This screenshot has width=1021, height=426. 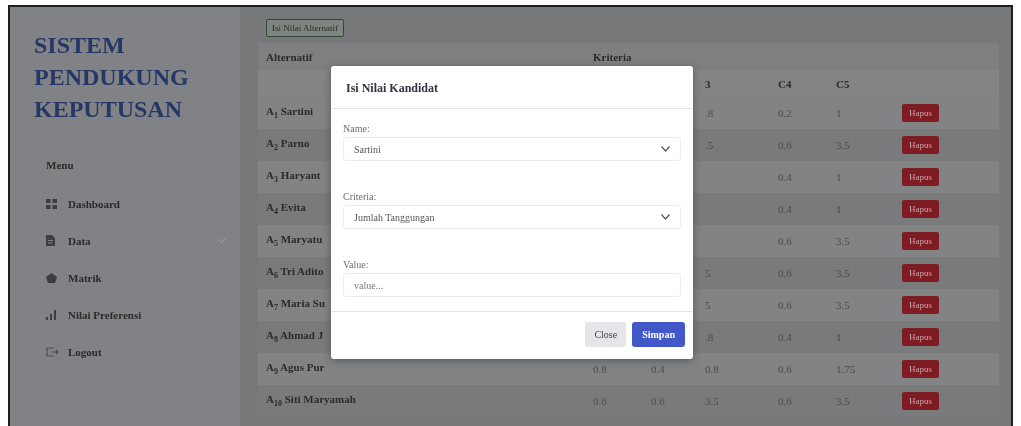 What do you see at coordinates (288, 145) in the screenshot?
I see `alternative-name: A$_{2}$ Parno` at bounding box center [288, 145].